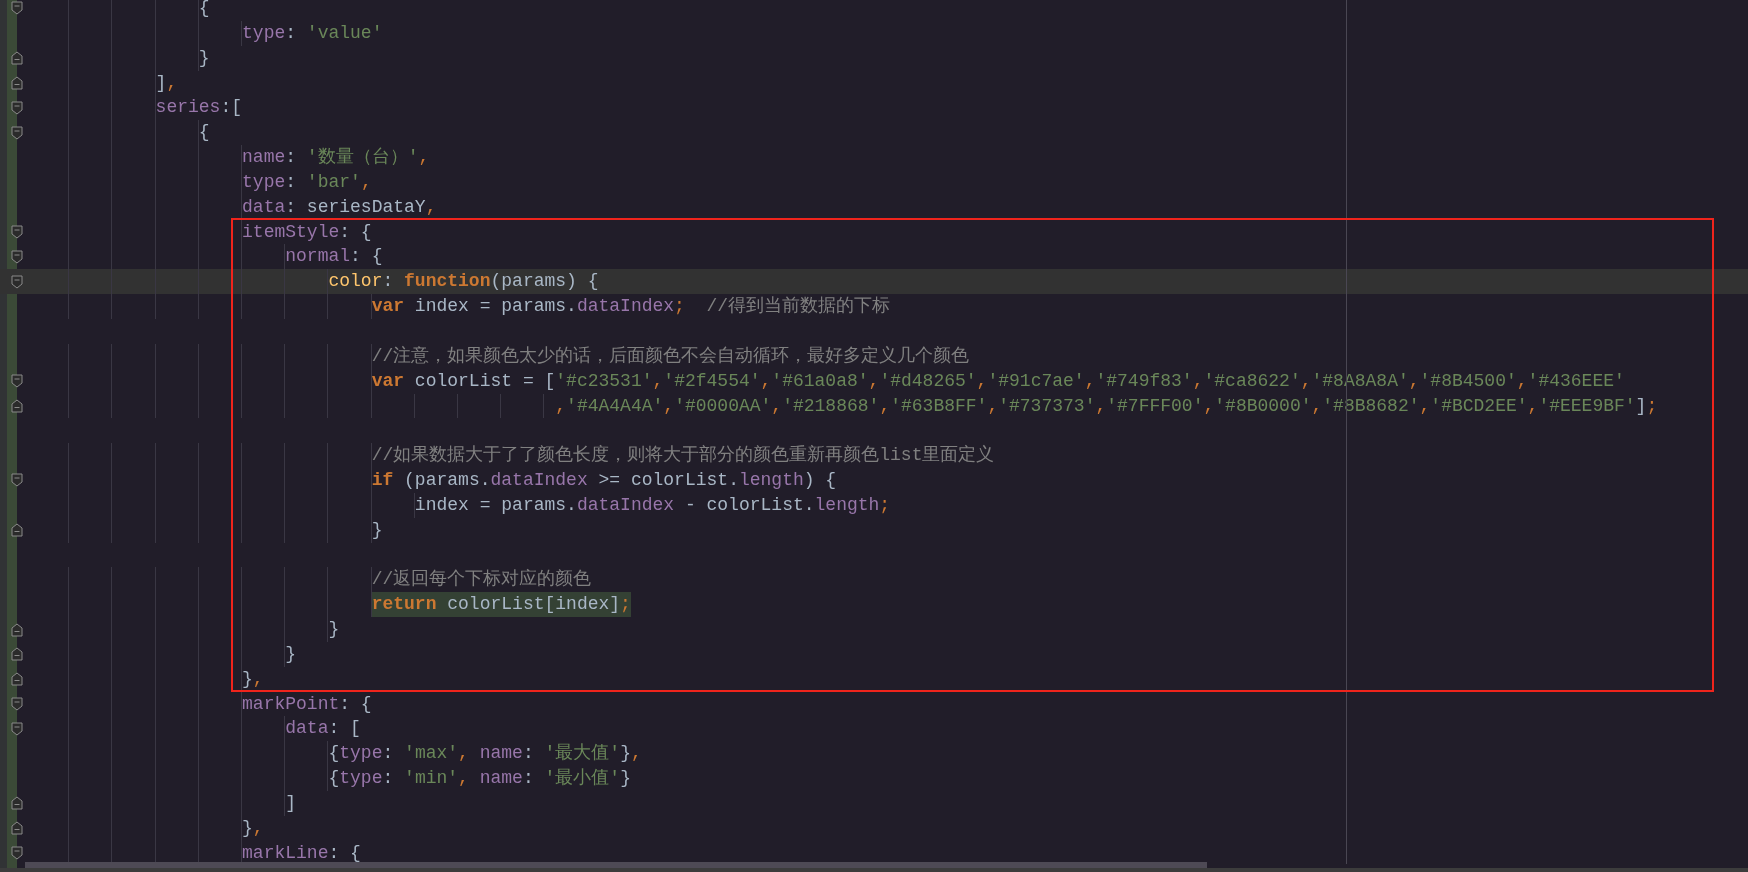 The width and height of the screenshot is (1748, 872). What do you see at coordinates (668, 480) in the screenshot?
I see `code-text: >= colorList.` at bounding box center [668, 480].